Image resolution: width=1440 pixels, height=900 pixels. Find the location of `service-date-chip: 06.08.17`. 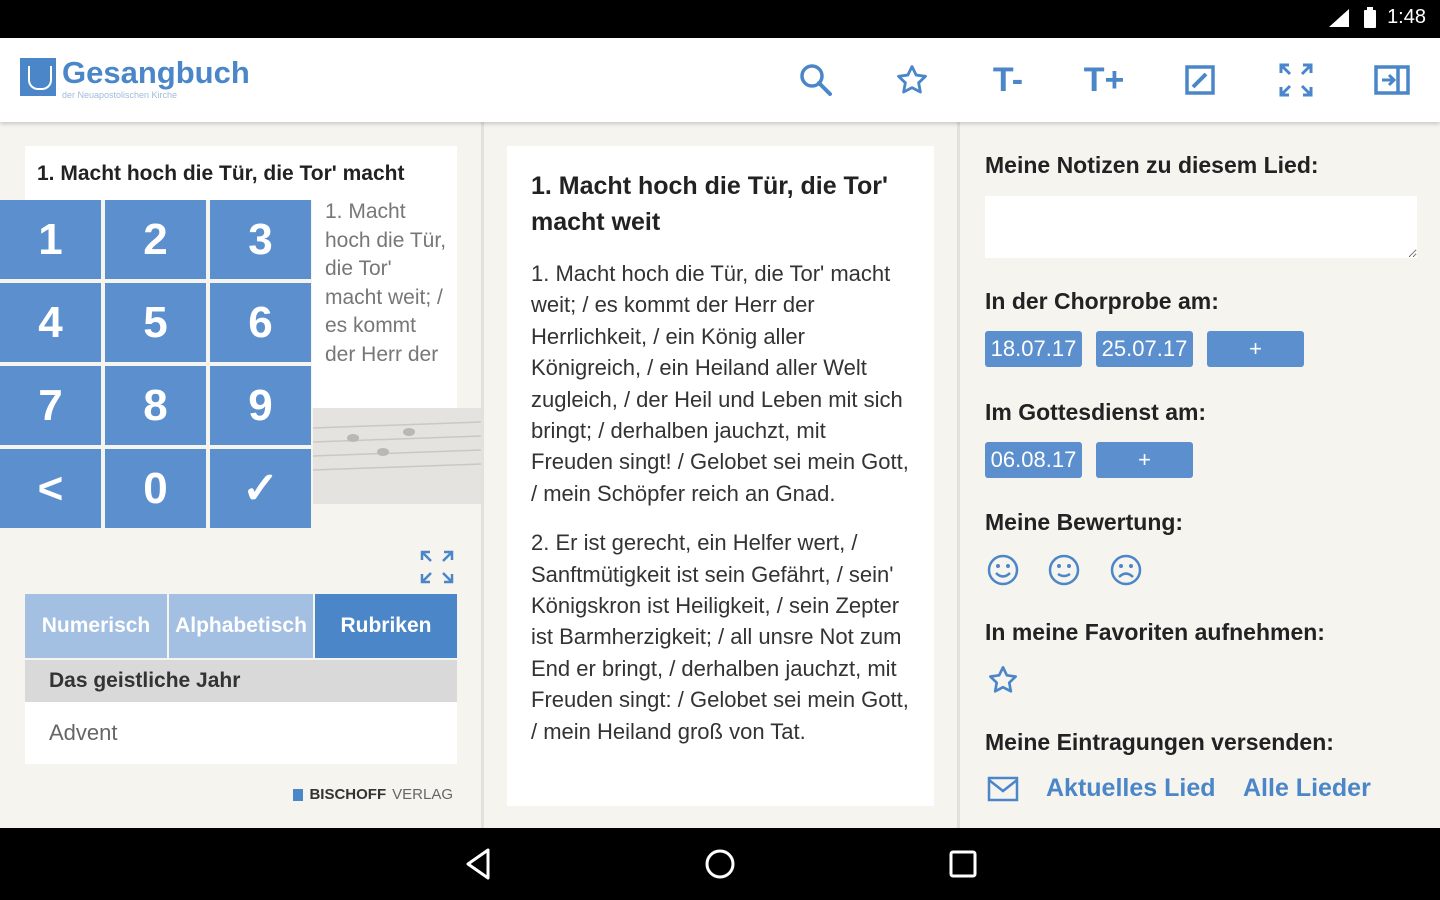

service-date-chip: 06.08.17 is located at coordinates (1033, 460).